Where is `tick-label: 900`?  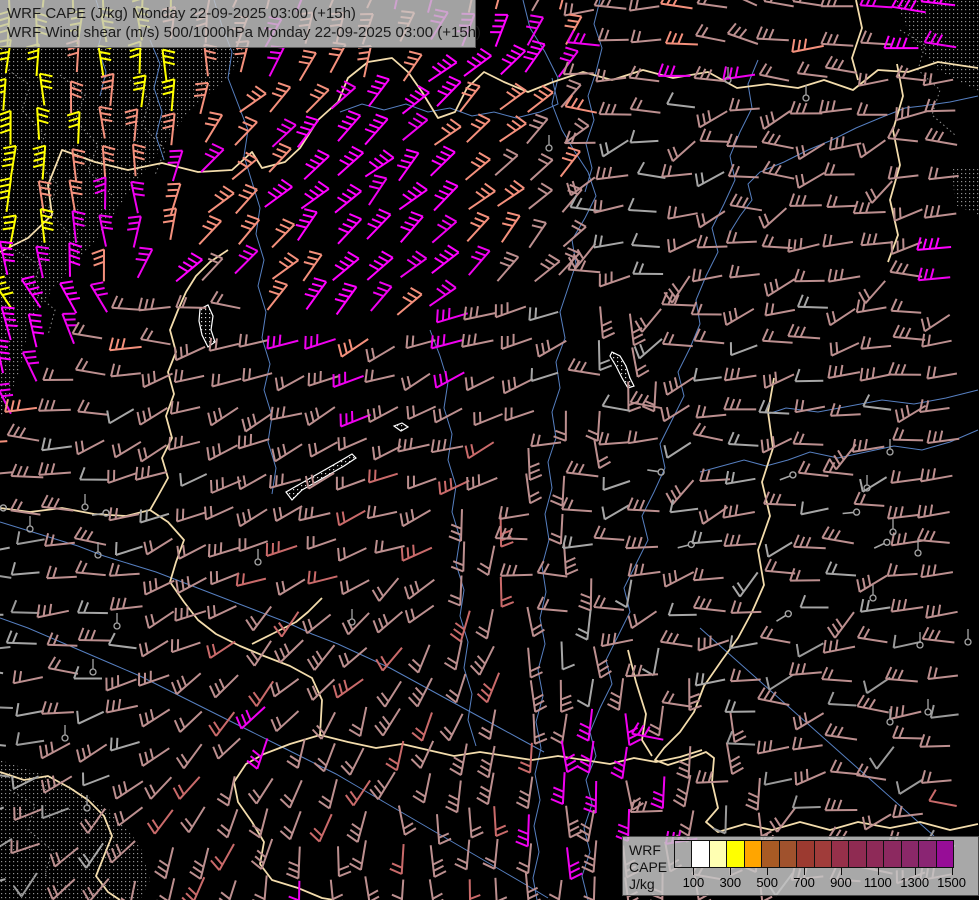
tick-label: 900 is located at coordinates (841, 882).